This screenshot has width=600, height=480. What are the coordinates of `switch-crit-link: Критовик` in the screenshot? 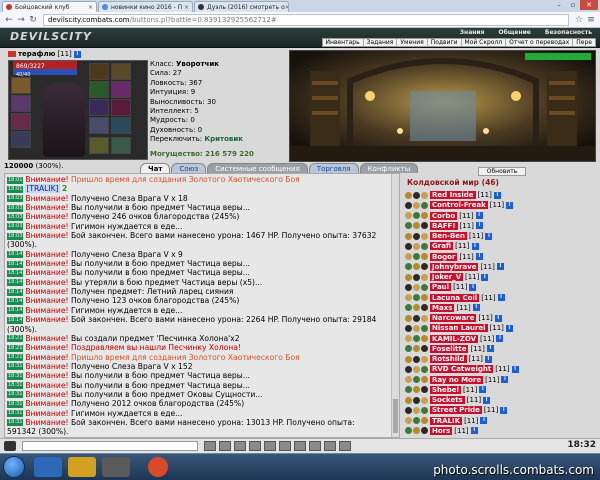 It's located at (223, 139).